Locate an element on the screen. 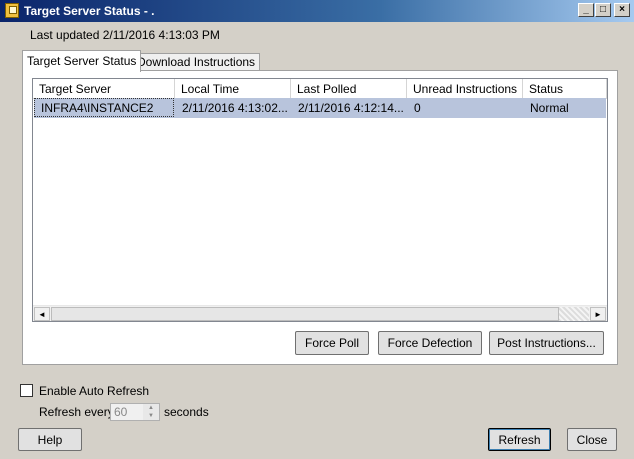 This screenshot has width=634, height=459. column-header-status: Status is located at coordinates (565, 89).